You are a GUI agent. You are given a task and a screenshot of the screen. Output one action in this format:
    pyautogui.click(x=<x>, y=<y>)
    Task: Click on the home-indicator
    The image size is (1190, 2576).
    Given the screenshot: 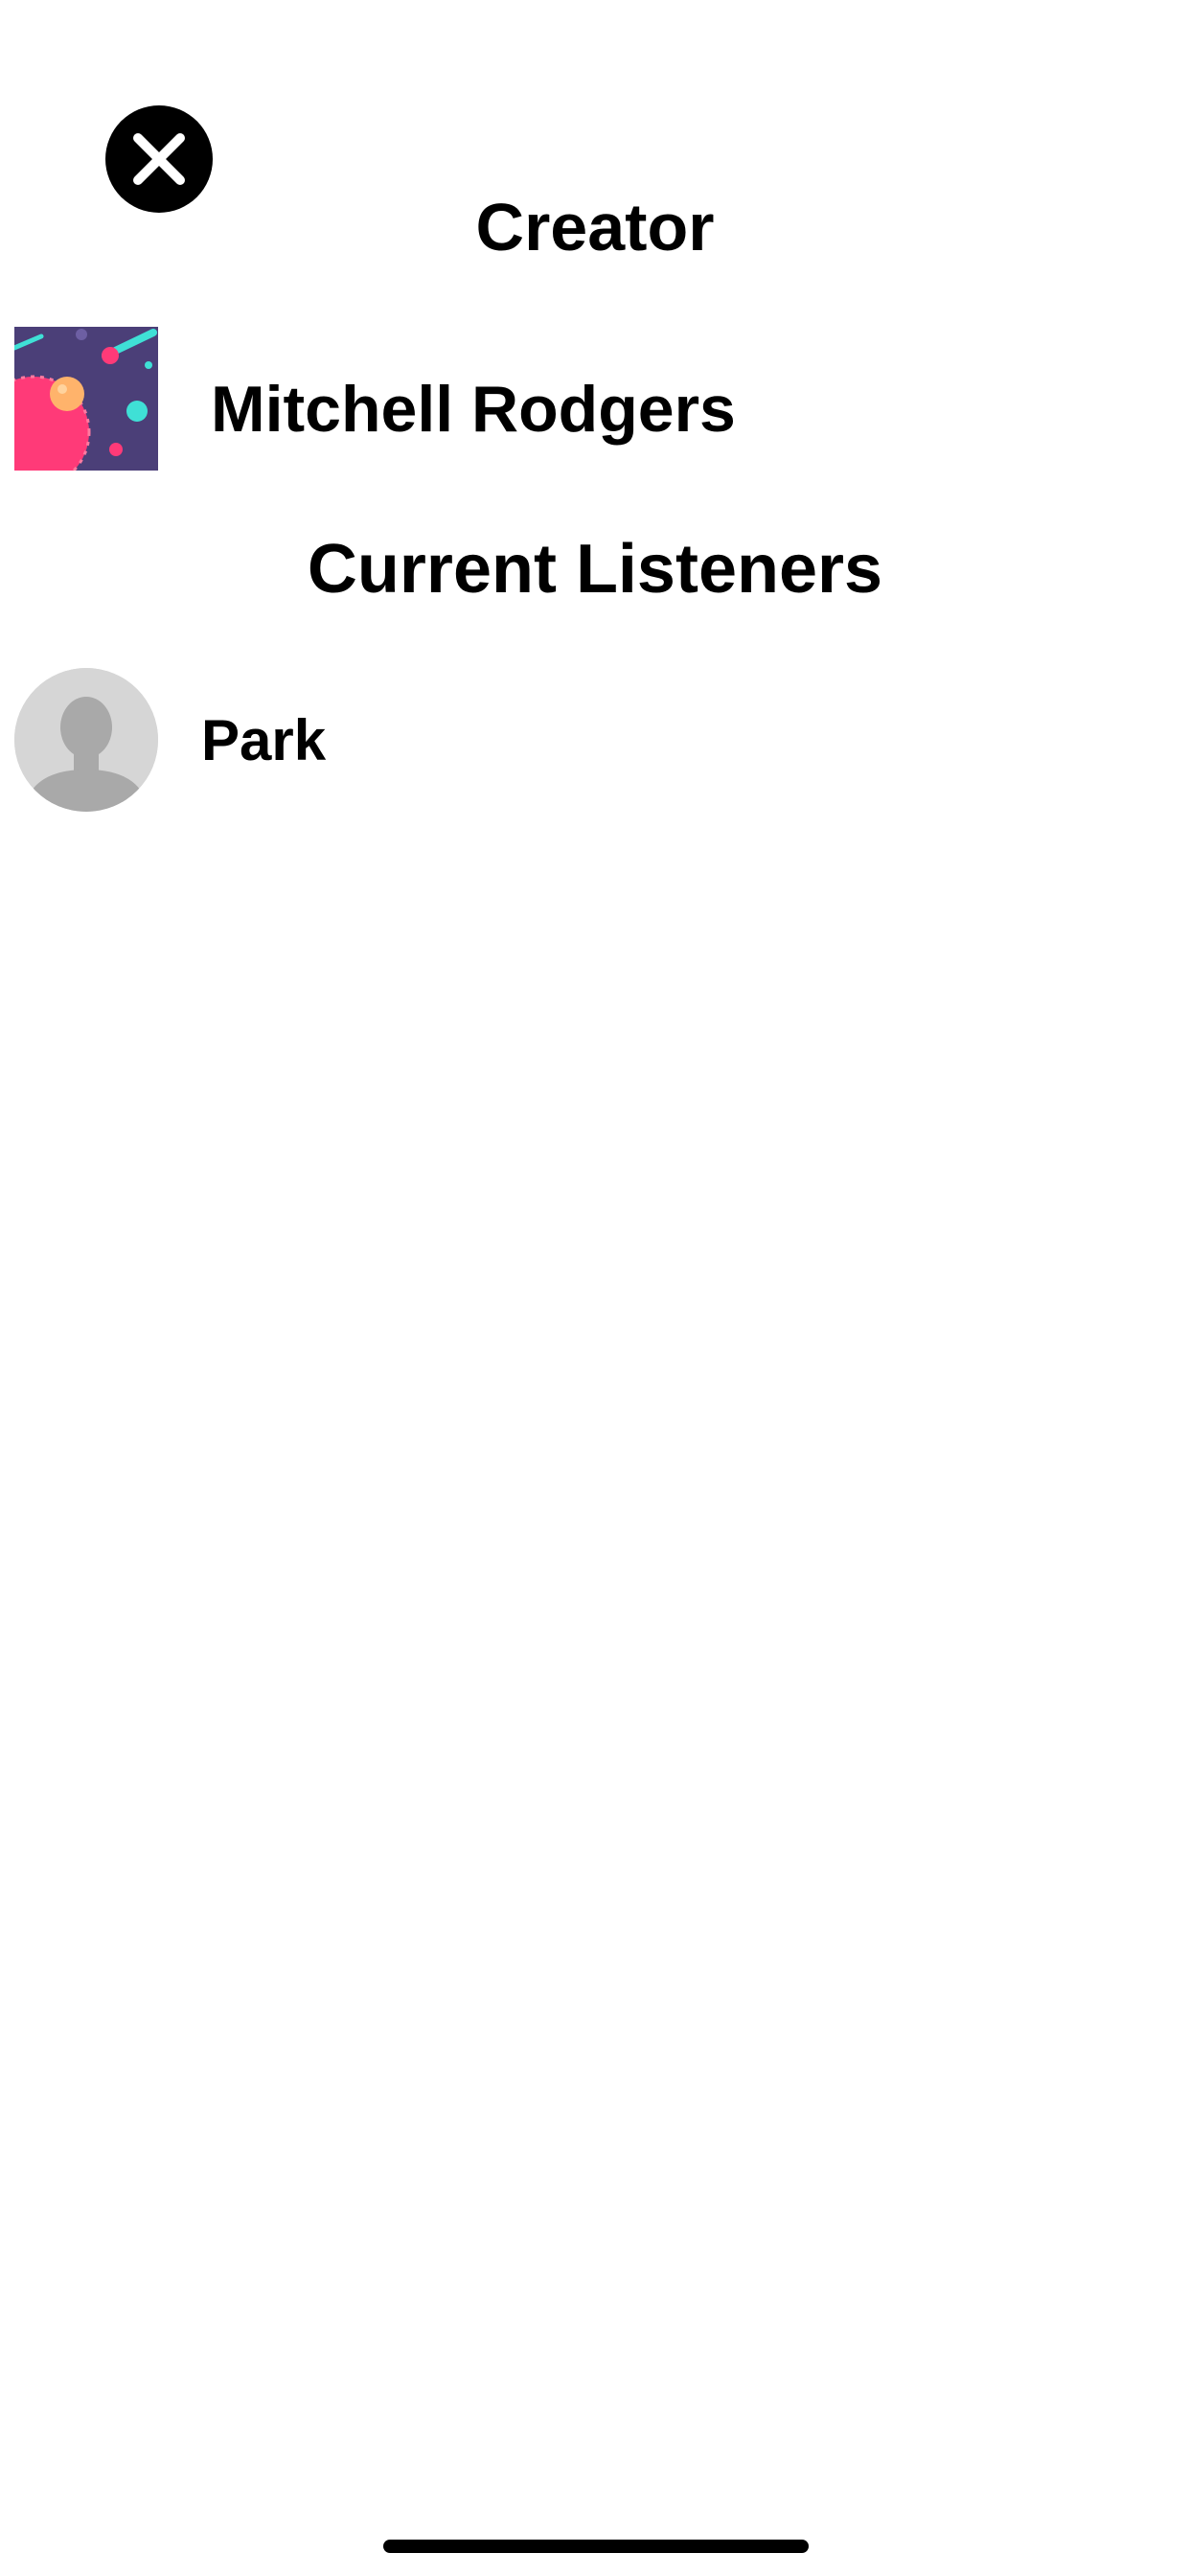 What is the action you would take?
    pyautogui.click(x=596, y=2546)
    